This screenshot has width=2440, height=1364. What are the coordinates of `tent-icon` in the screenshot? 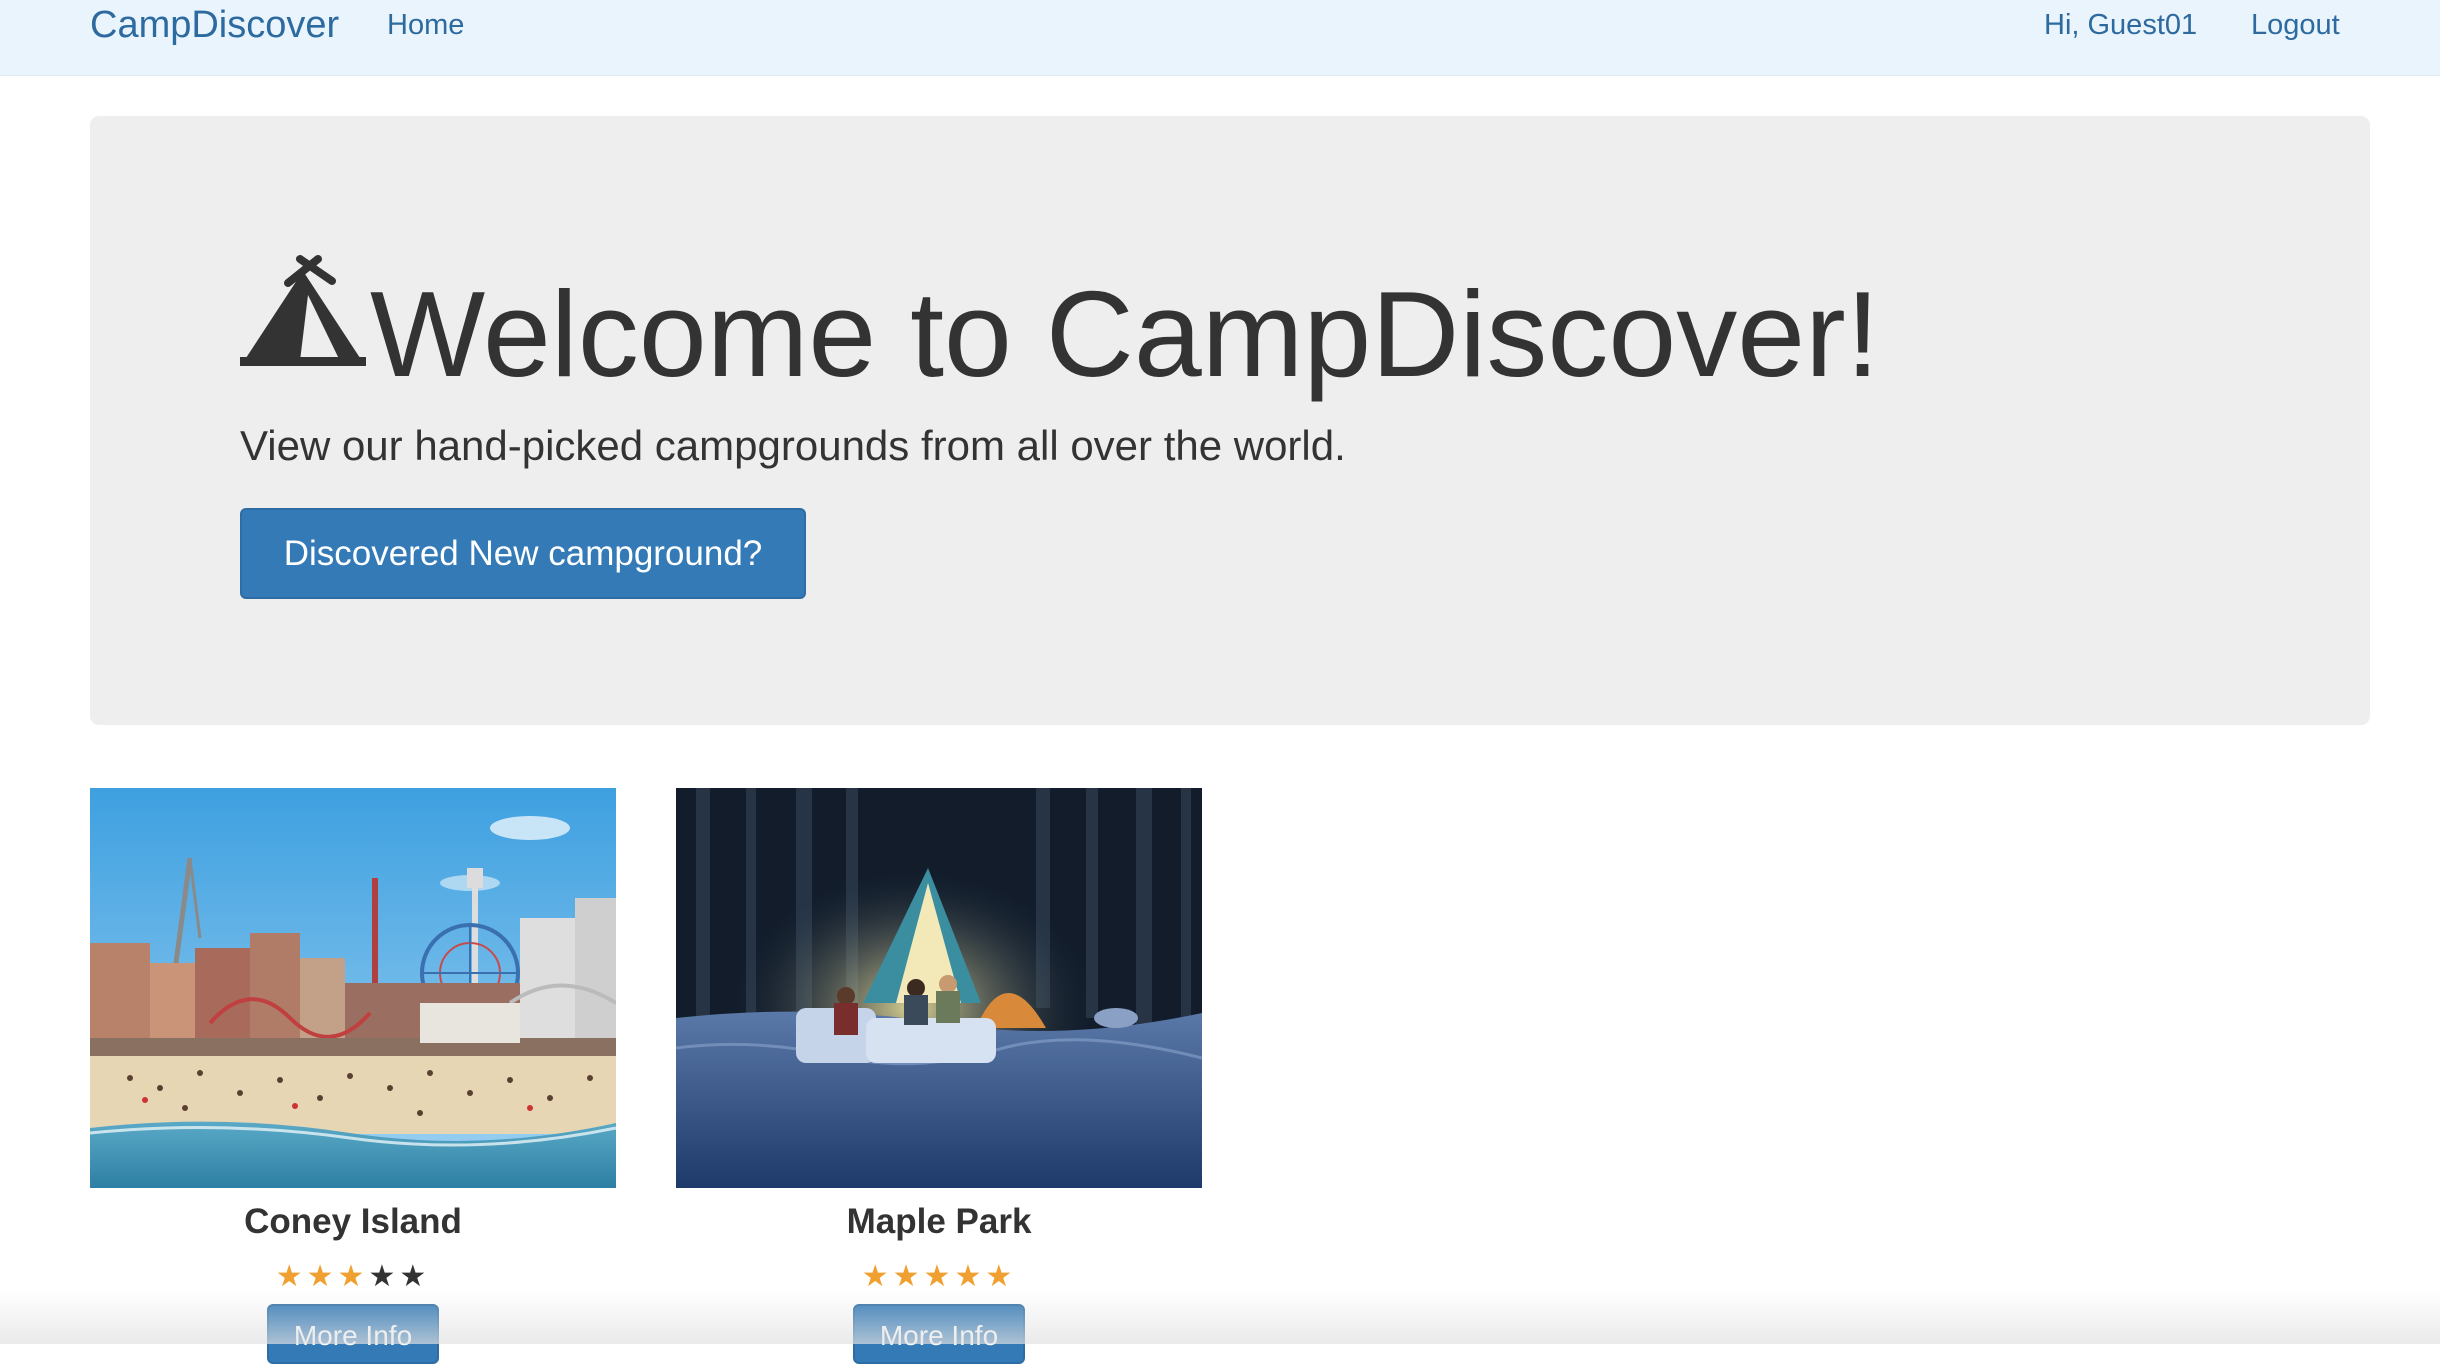 It's located at (303, 310).